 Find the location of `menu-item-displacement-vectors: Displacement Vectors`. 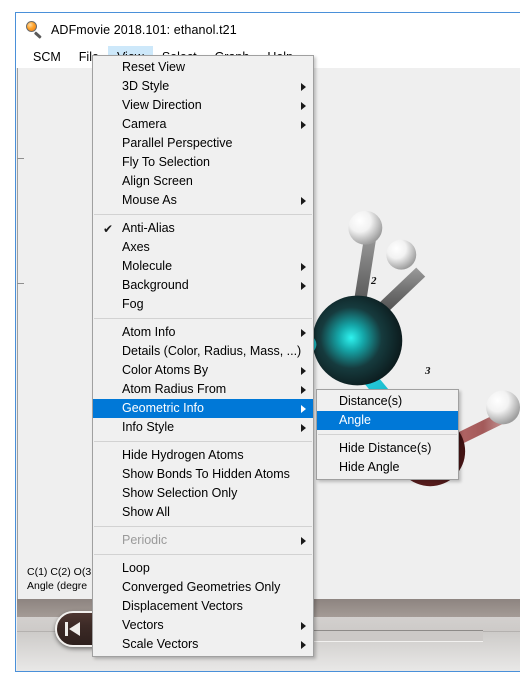

menu-item-displacement-vectors: Displacement Vectors is located at coordinates (203, 606).